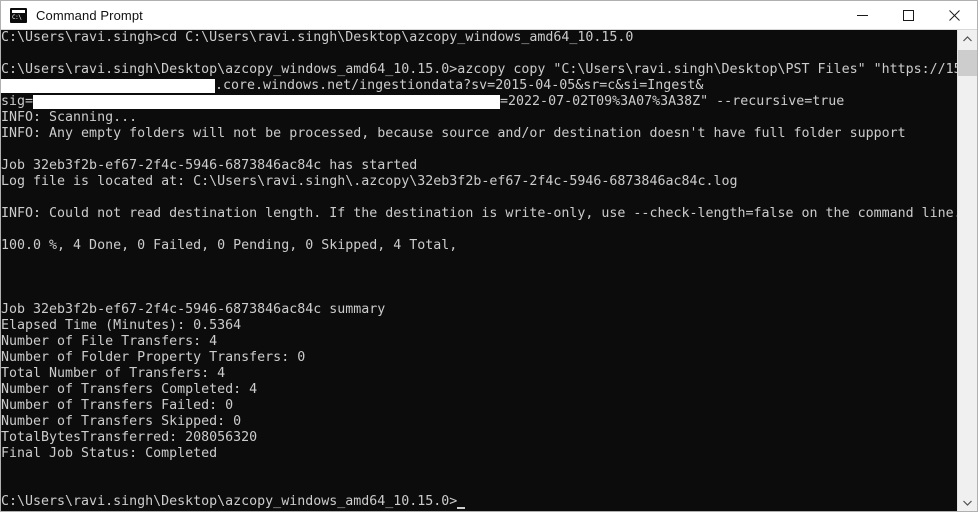 The width and height of the screenshot is (978, 512). What do you see at coordinates (862, 15) in the screenshot?
I see `minimize-button` at bounding box center [862, 15].